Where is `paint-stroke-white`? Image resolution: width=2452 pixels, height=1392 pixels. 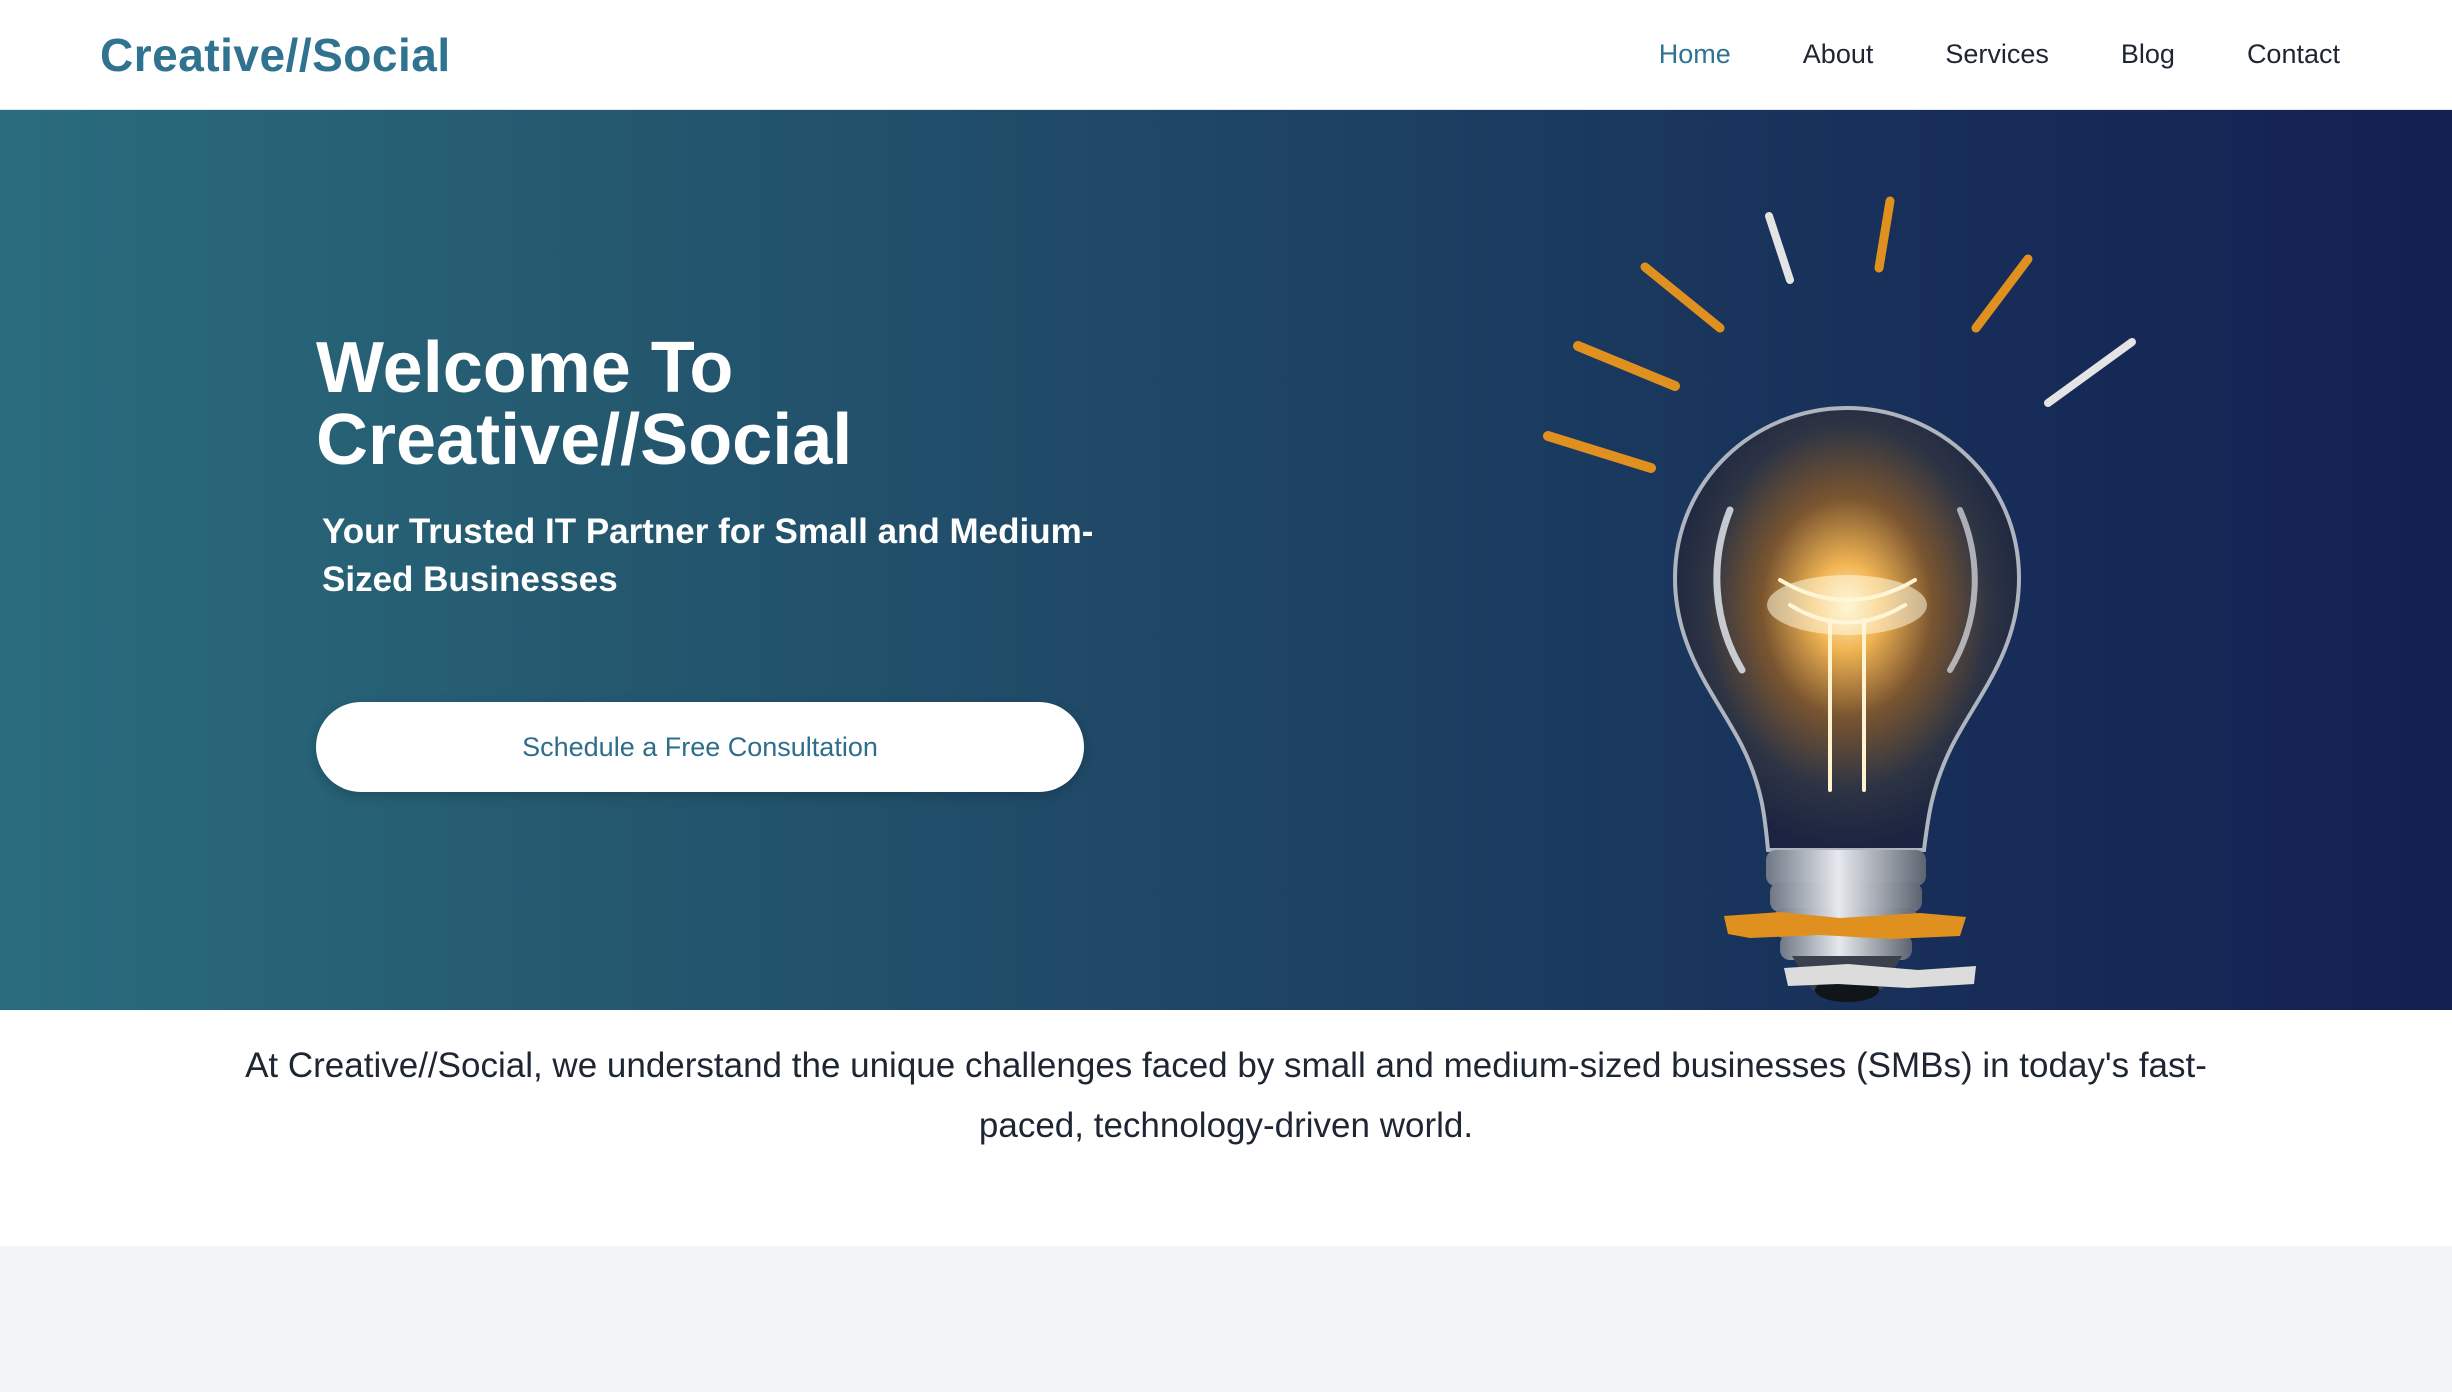
paint-stroke-white is located at coordinates (1880, 976).